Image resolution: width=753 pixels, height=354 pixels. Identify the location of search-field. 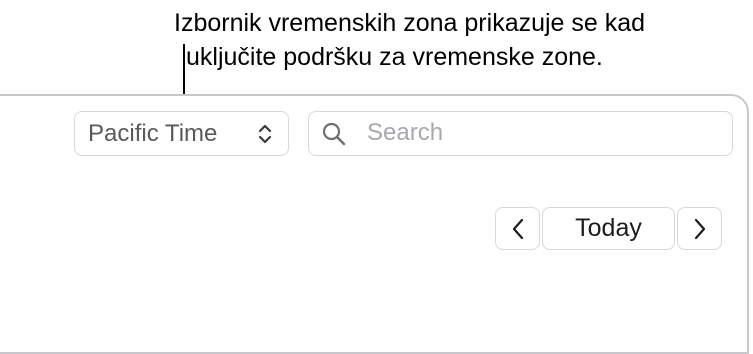
(520, 133).